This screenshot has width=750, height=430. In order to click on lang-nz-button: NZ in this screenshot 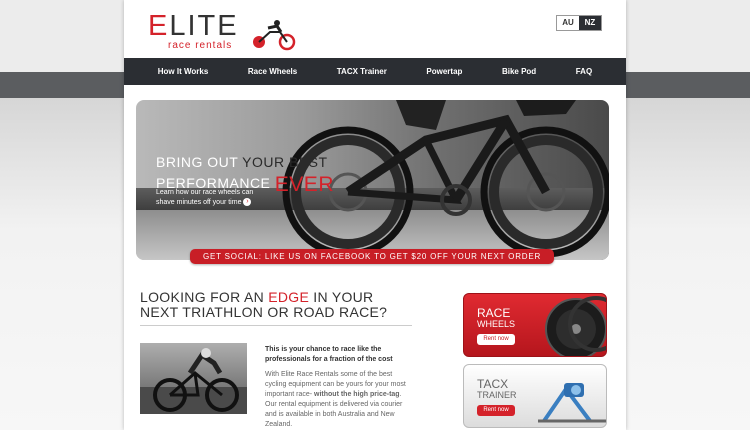, I will do `click(590, 23)`.